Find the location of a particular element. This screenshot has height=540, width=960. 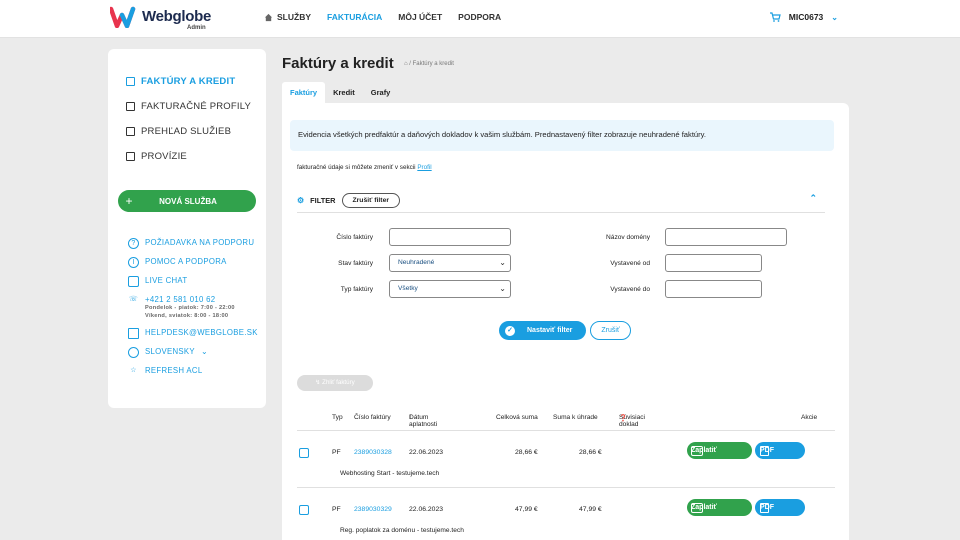

breadcrumb: ⌂ / Faktúry a kredit is located at coordinates (429, 64).